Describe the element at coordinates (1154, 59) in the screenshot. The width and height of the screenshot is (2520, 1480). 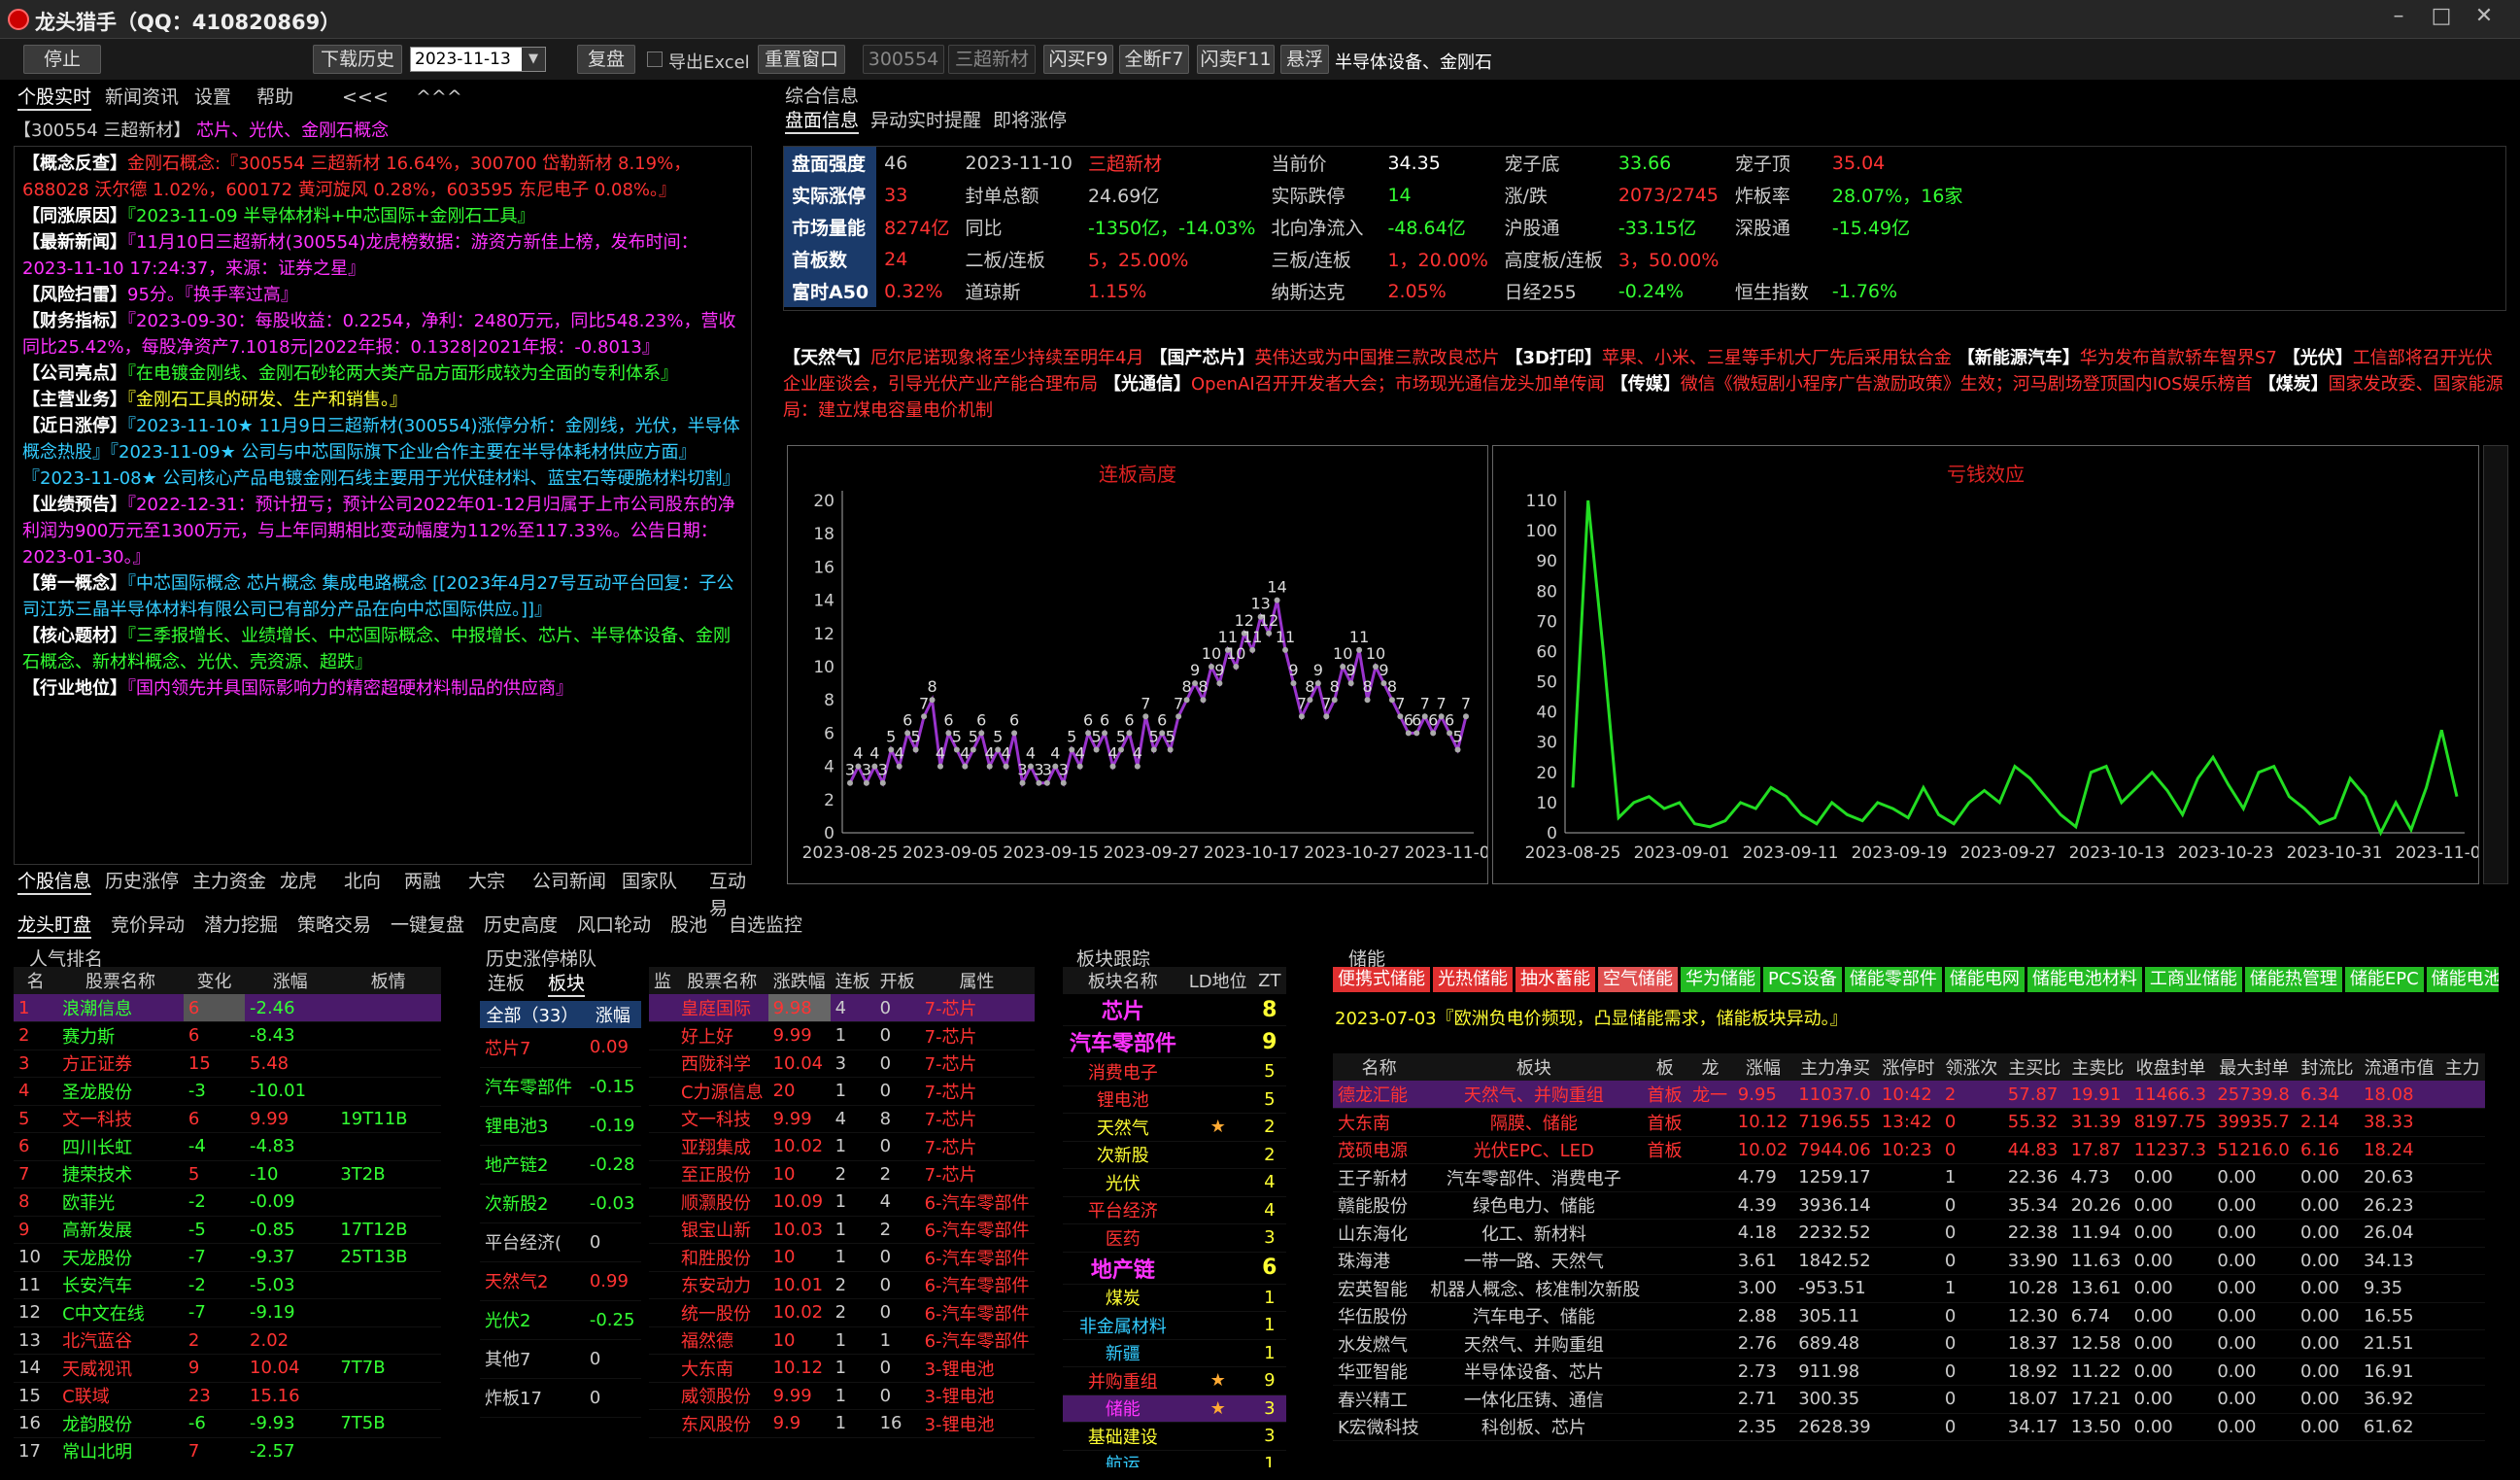
I see `full-sell-button: 全断F7` at that location.